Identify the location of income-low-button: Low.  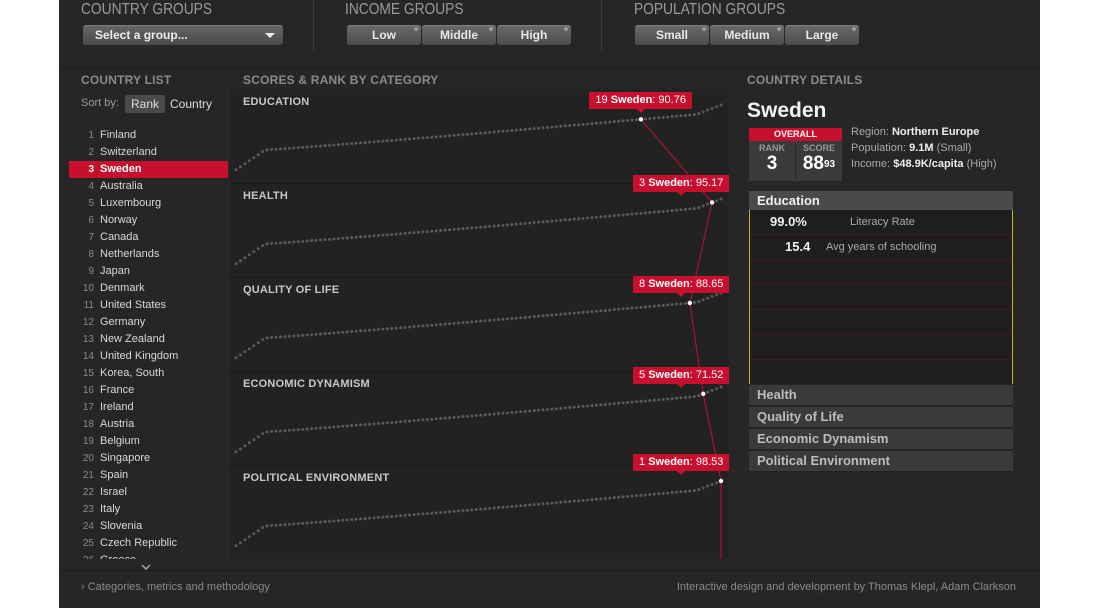
(384, 35).